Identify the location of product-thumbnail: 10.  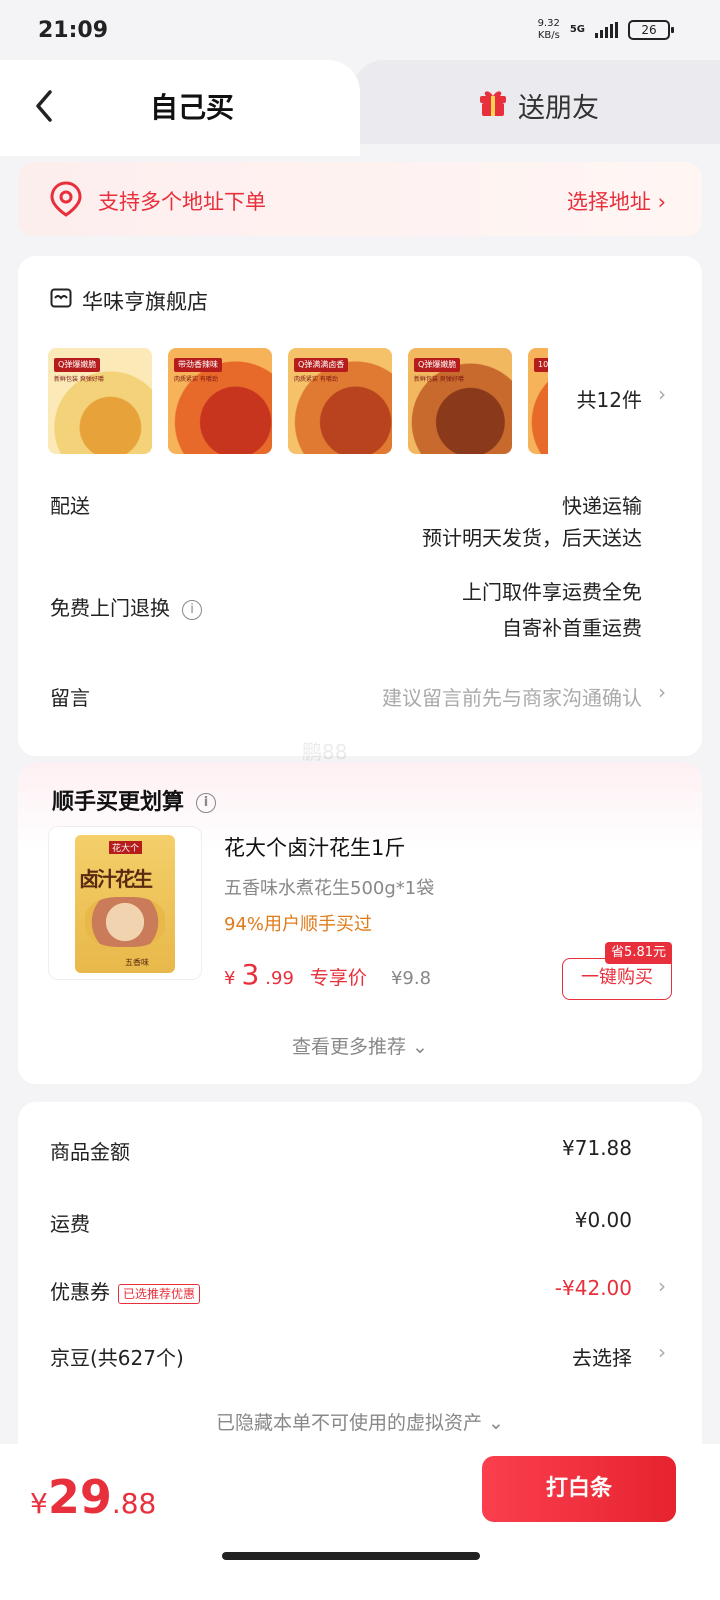
(538, 401).